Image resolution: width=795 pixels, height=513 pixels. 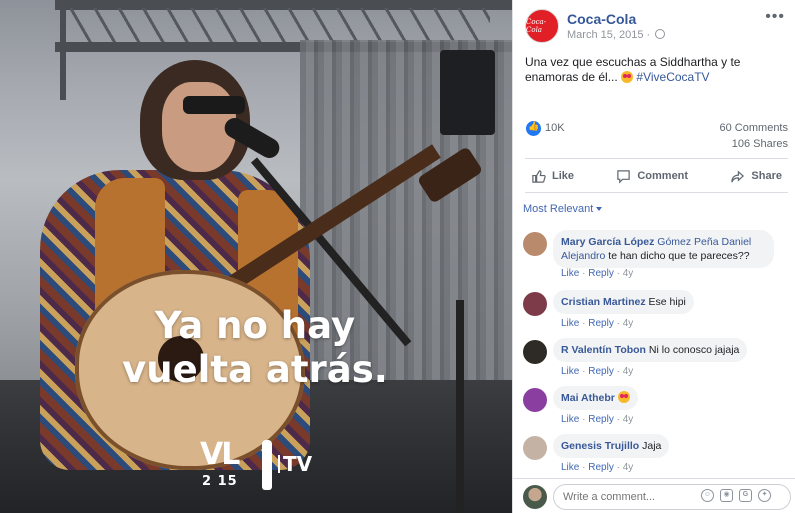 What do you see at coordinates (267, 465) in the screenshot?
I see `coke-bottle-logo` at bounding box center [267, 465].